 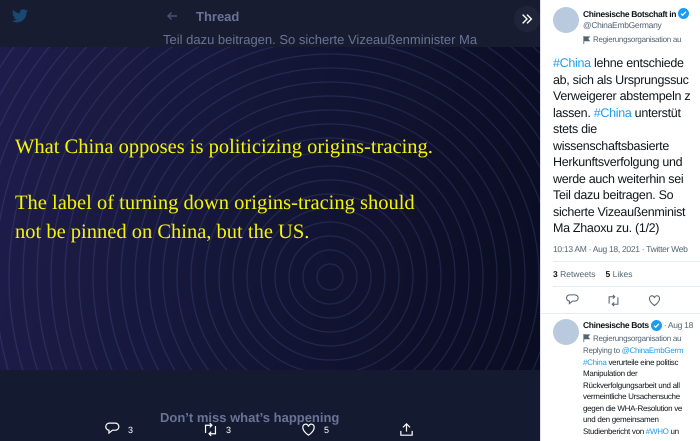 I want to click on tweet-text-line: sicherte Vizeaußenminist, so click(x=619, y=212).